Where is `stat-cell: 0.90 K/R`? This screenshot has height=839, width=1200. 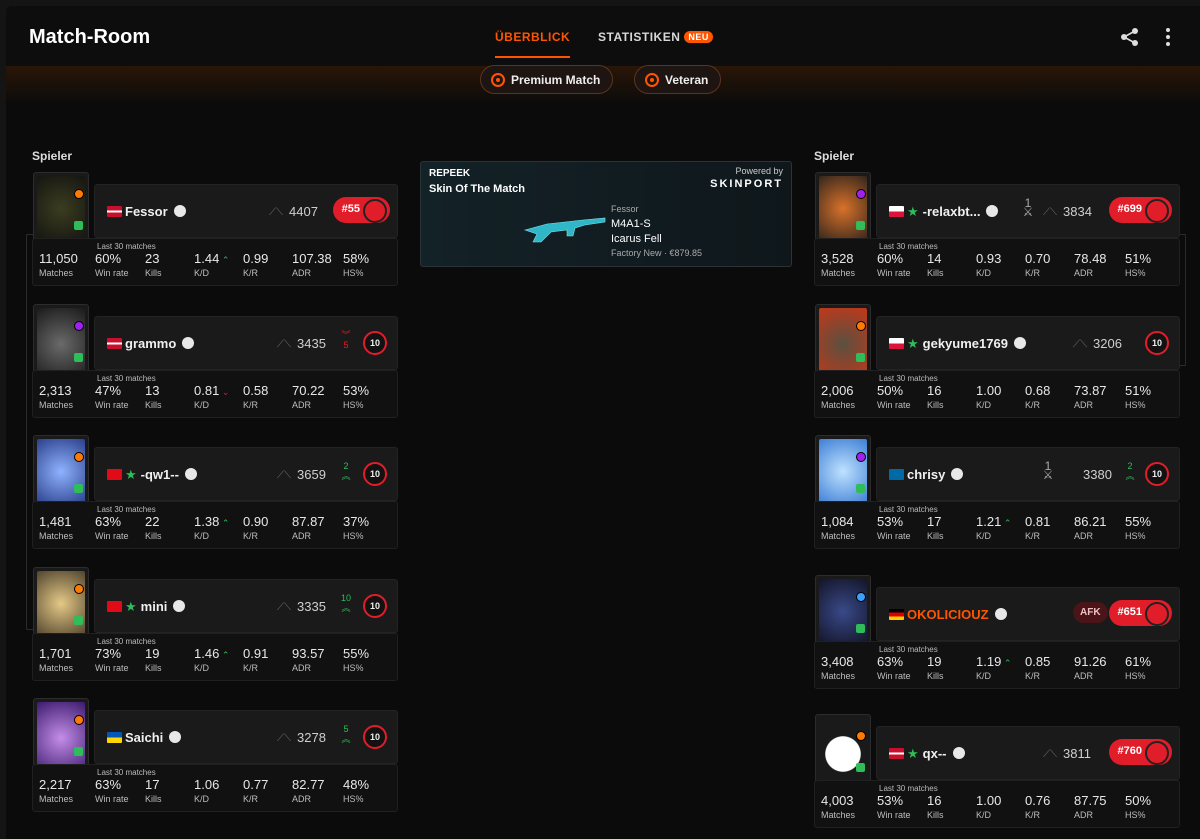 stat-cell: 0.90 K/R is located at coordinates (255, 527).